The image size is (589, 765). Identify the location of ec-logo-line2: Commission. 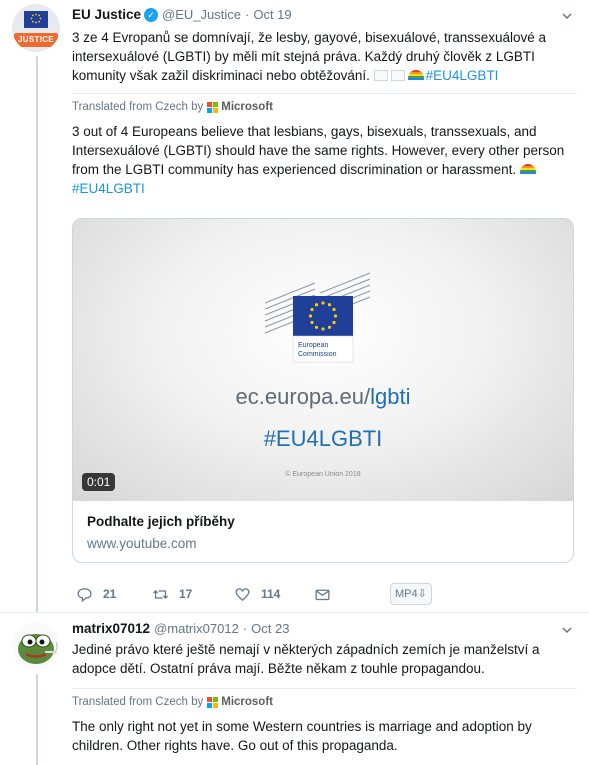
(317, 354).